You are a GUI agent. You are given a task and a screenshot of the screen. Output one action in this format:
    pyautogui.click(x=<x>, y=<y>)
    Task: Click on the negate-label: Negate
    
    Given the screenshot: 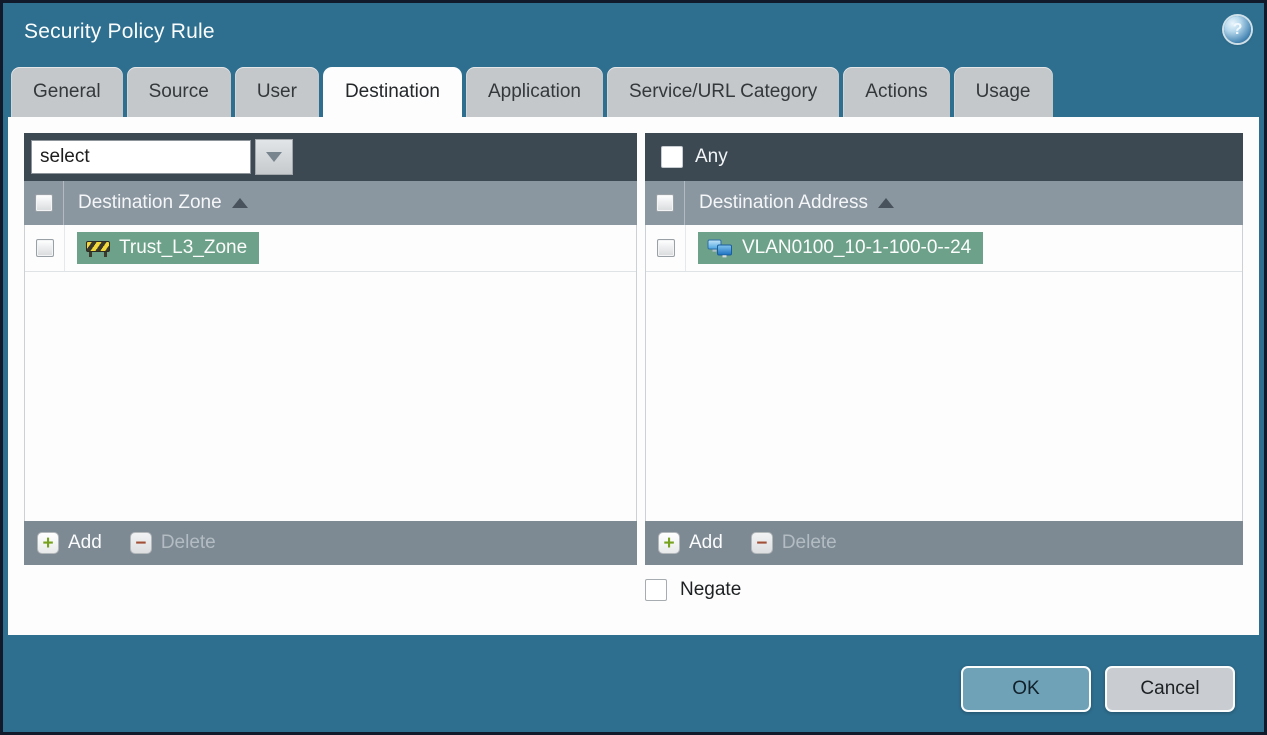 What is the action you would take?
    pyautogui.click(x=711, y=589)
    